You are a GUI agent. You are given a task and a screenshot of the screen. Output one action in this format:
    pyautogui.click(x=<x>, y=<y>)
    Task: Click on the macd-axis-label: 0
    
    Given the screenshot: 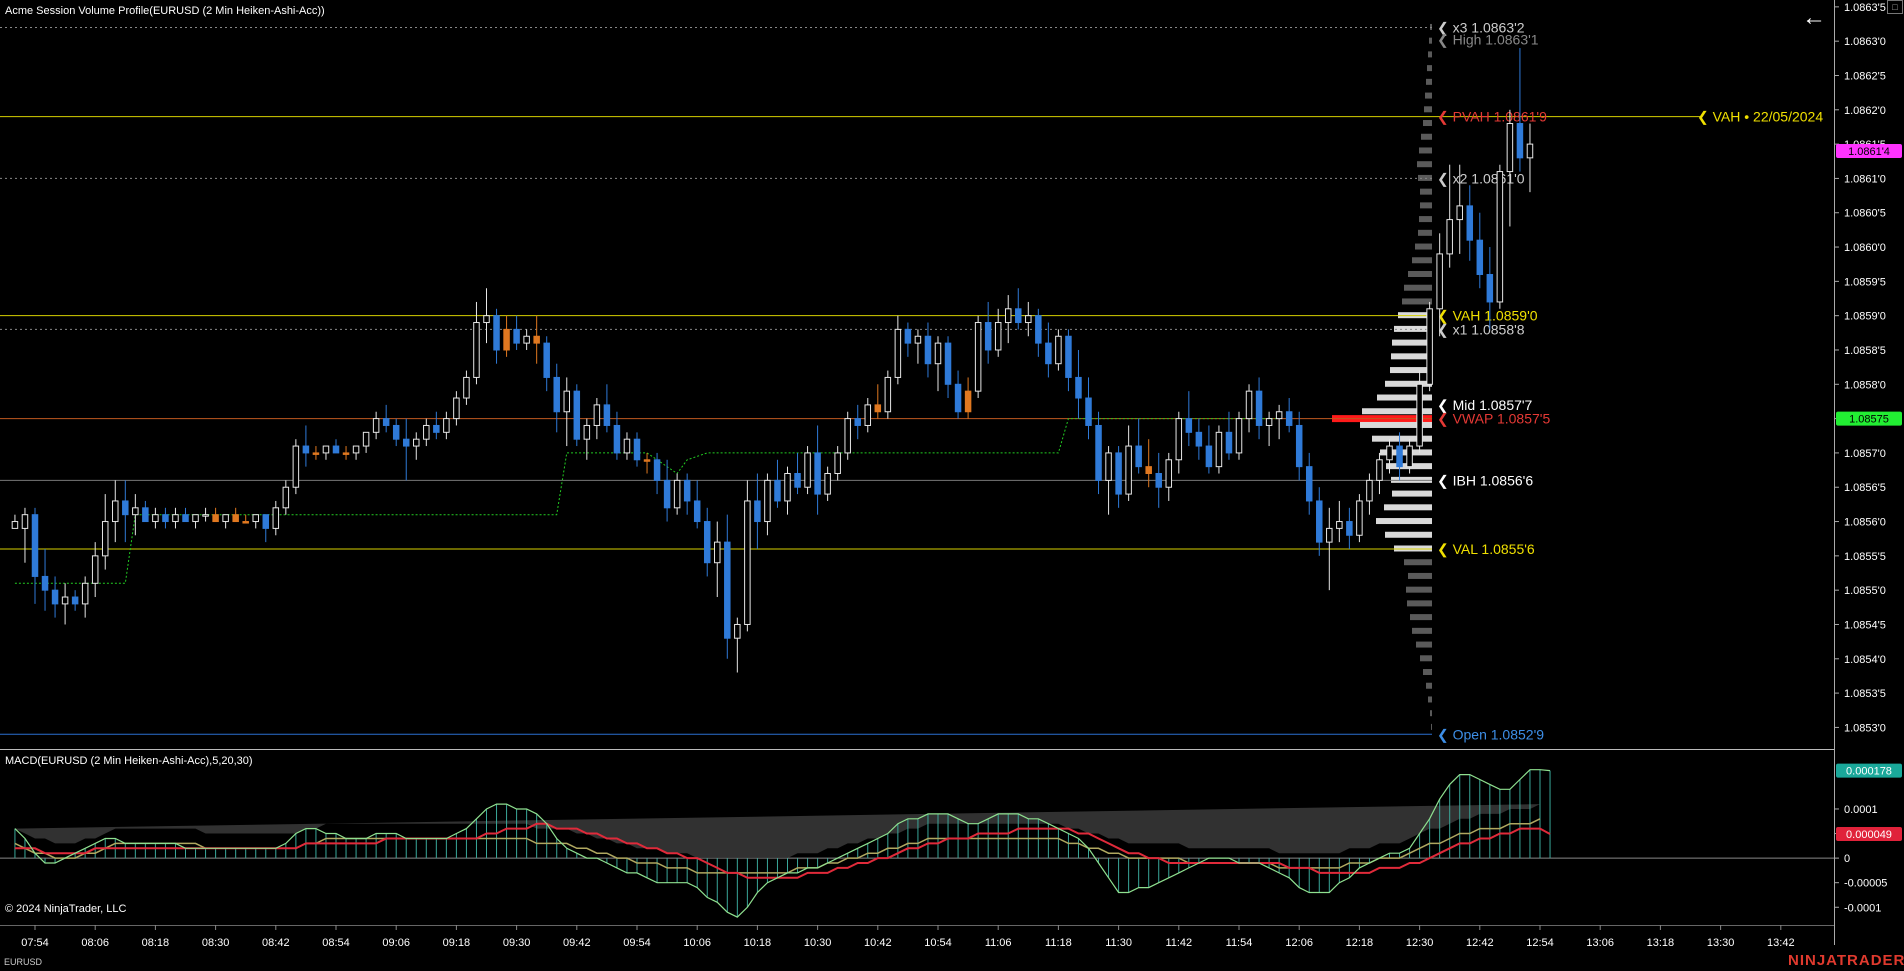 What is the action you would take?
    pyautogui.click(x=1847, y=859)
    